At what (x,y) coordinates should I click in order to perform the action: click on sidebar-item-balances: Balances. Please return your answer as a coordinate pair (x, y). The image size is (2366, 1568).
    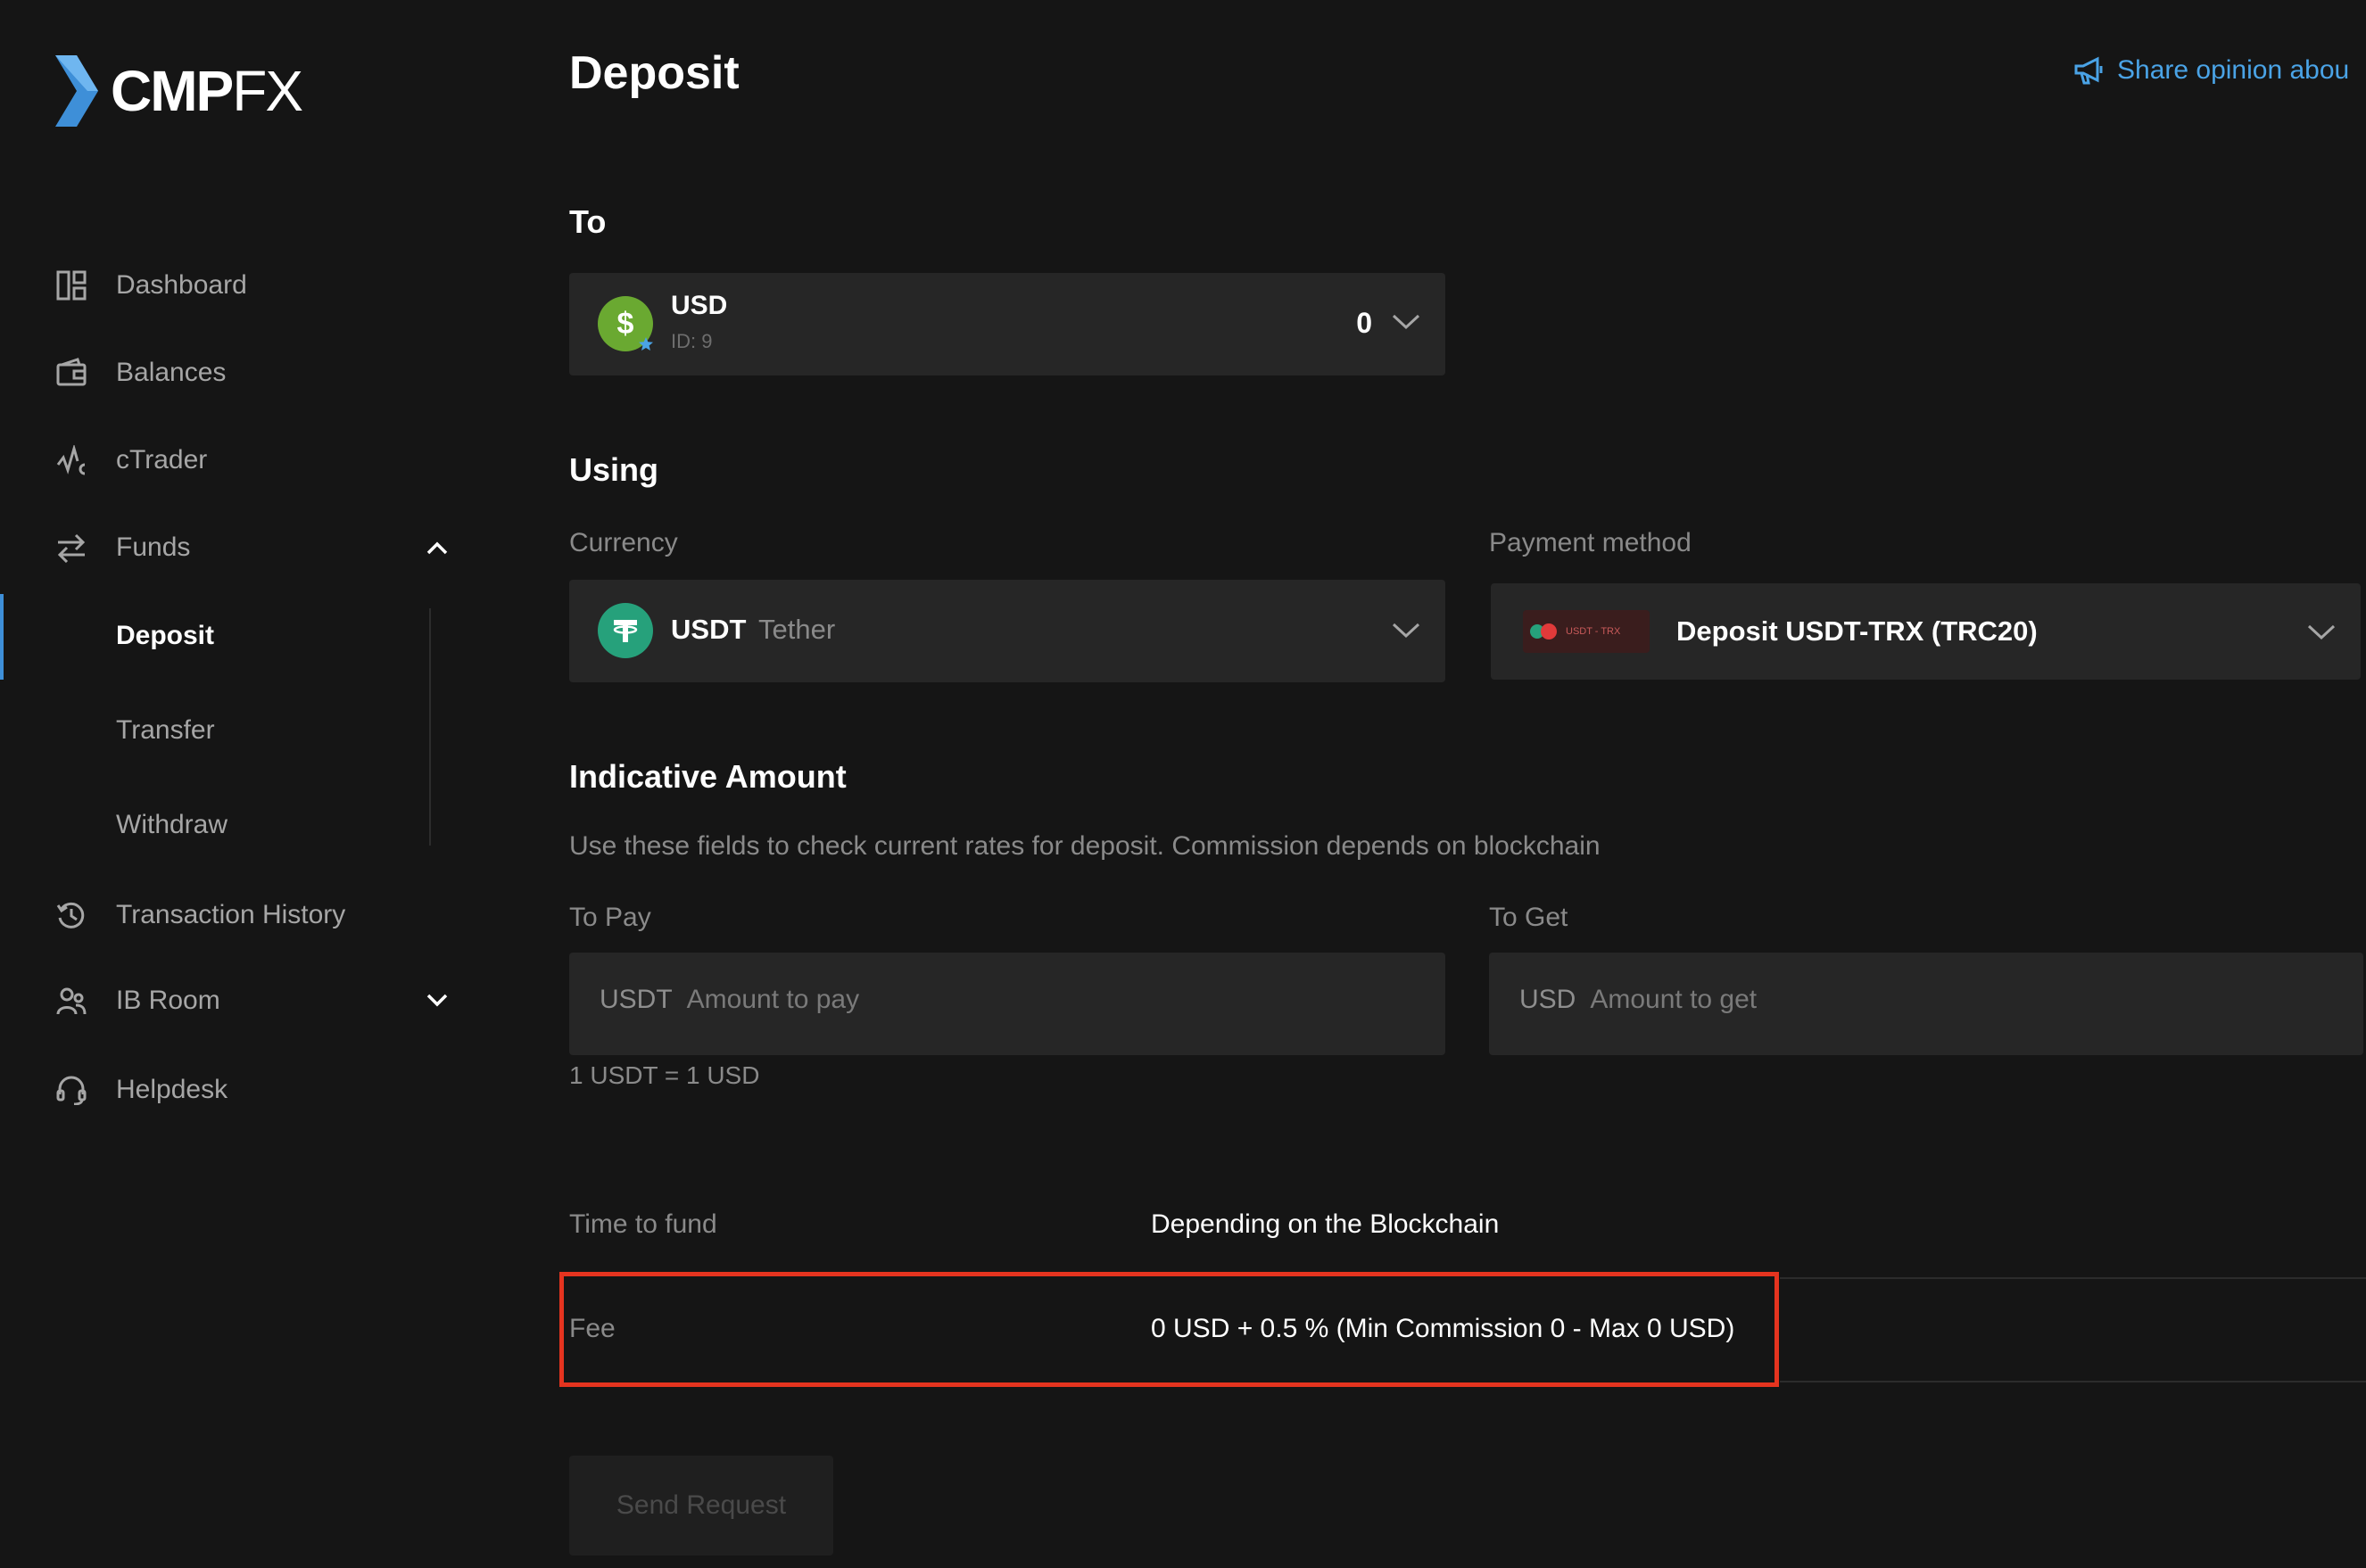
    Looking at the image, I should click on (139, 373).